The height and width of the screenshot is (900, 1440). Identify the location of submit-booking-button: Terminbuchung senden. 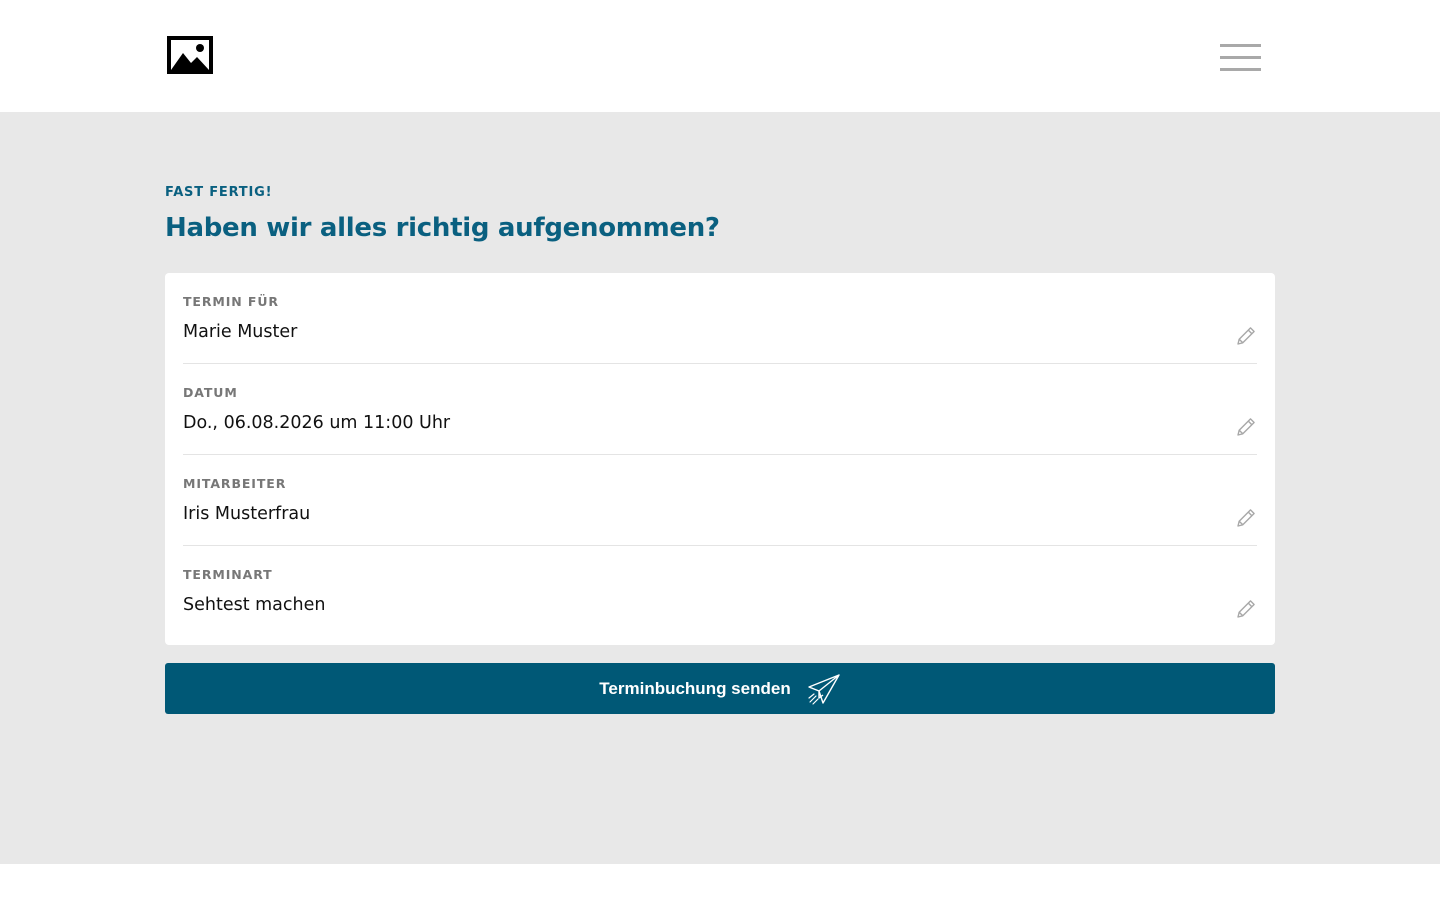
(720, 688).